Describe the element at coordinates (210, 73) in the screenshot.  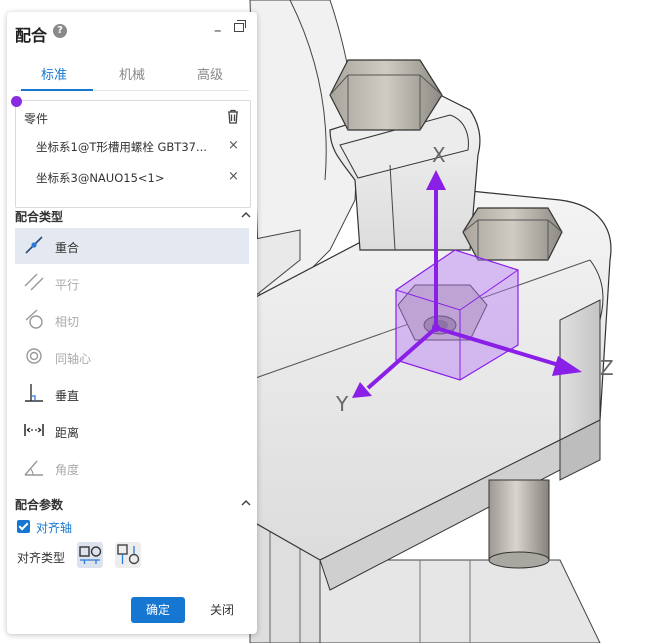
I see `tab-advanced: 高级` at that location.